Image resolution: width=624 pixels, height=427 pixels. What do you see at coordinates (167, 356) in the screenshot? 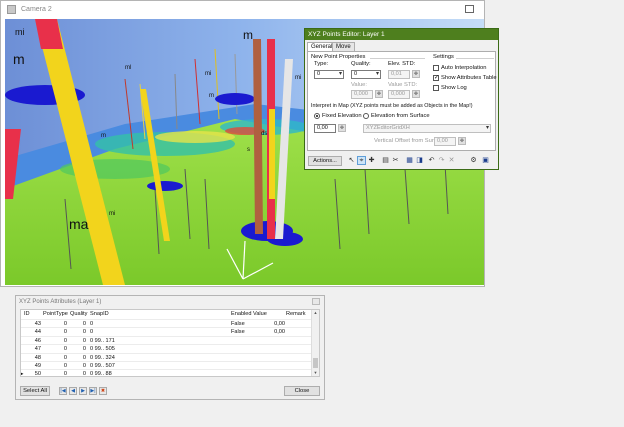
I see `table-row: 48 0 0 0 99.. 324` at bounding box center [167, 356].